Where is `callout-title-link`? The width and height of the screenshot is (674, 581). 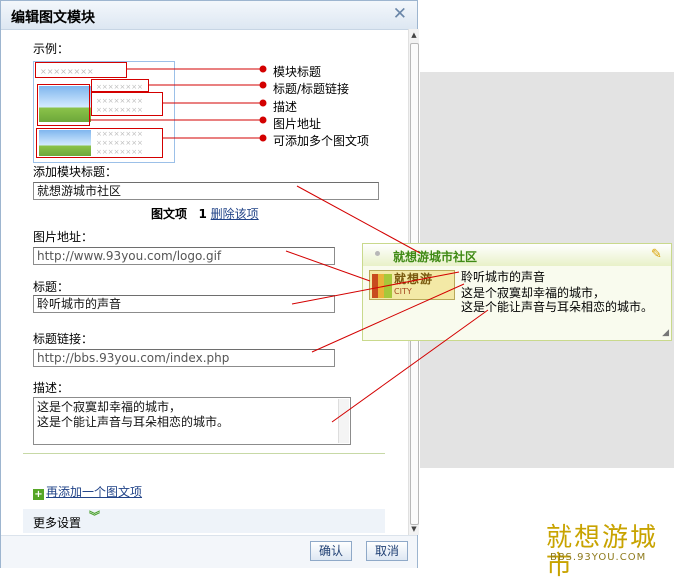
callout-title-link is located at coordinates (120, 85).